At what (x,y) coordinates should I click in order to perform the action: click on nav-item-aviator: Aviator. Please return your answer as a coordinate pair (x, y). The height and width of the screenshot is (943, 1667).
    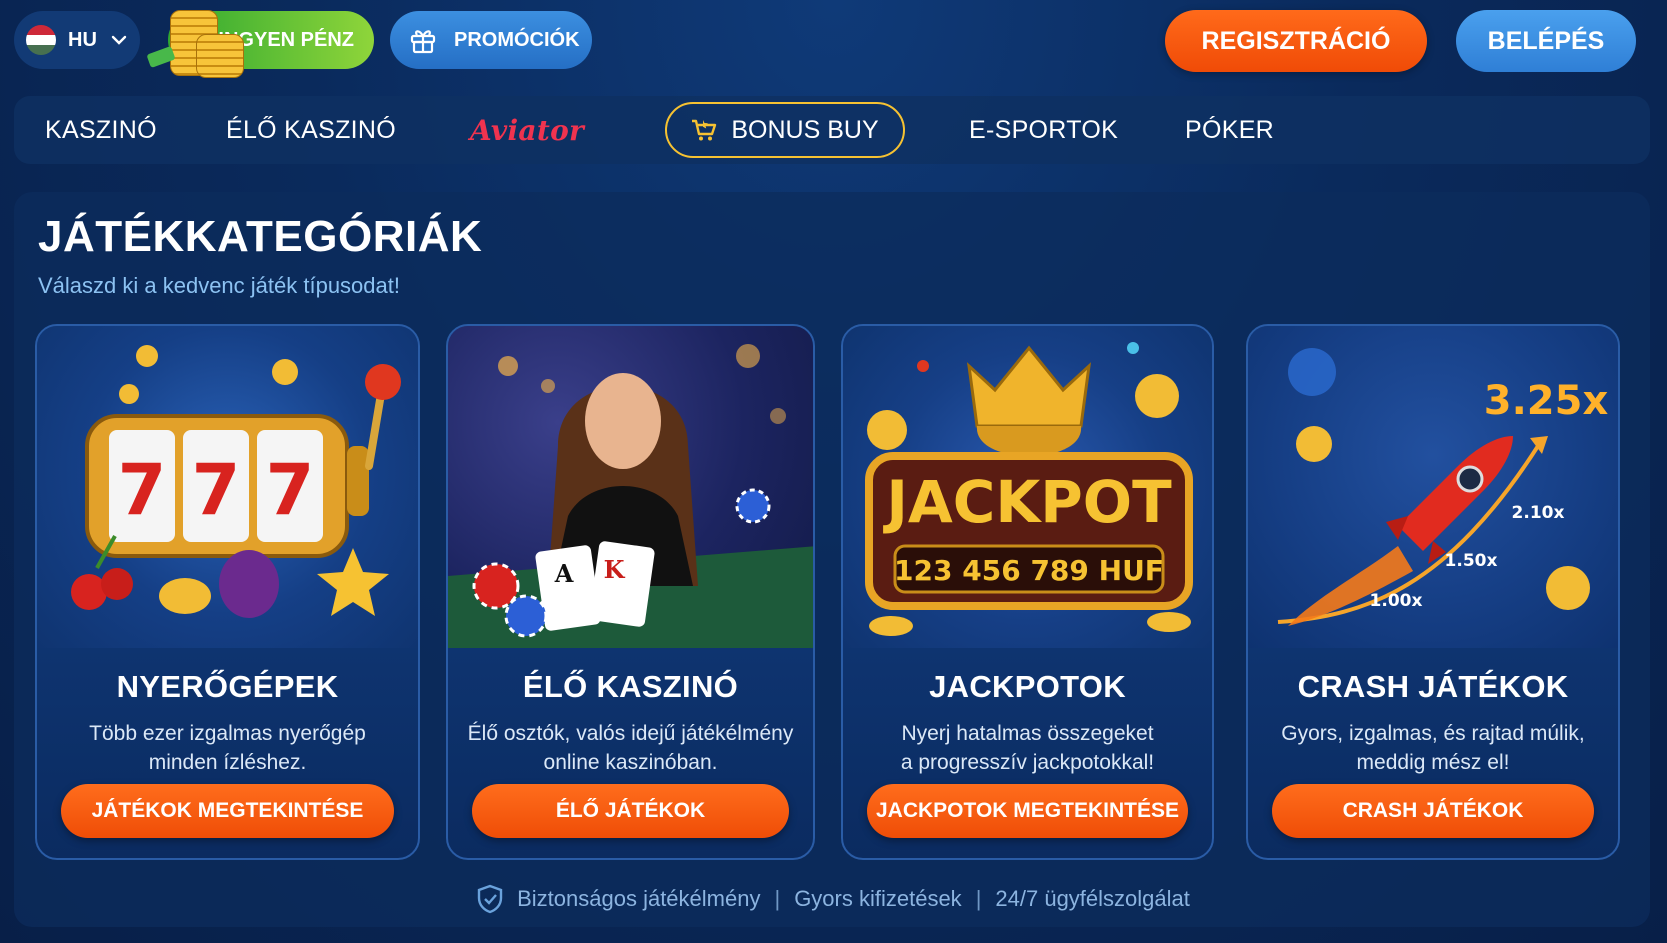
    Looking at the image, I should click on (527, 130).